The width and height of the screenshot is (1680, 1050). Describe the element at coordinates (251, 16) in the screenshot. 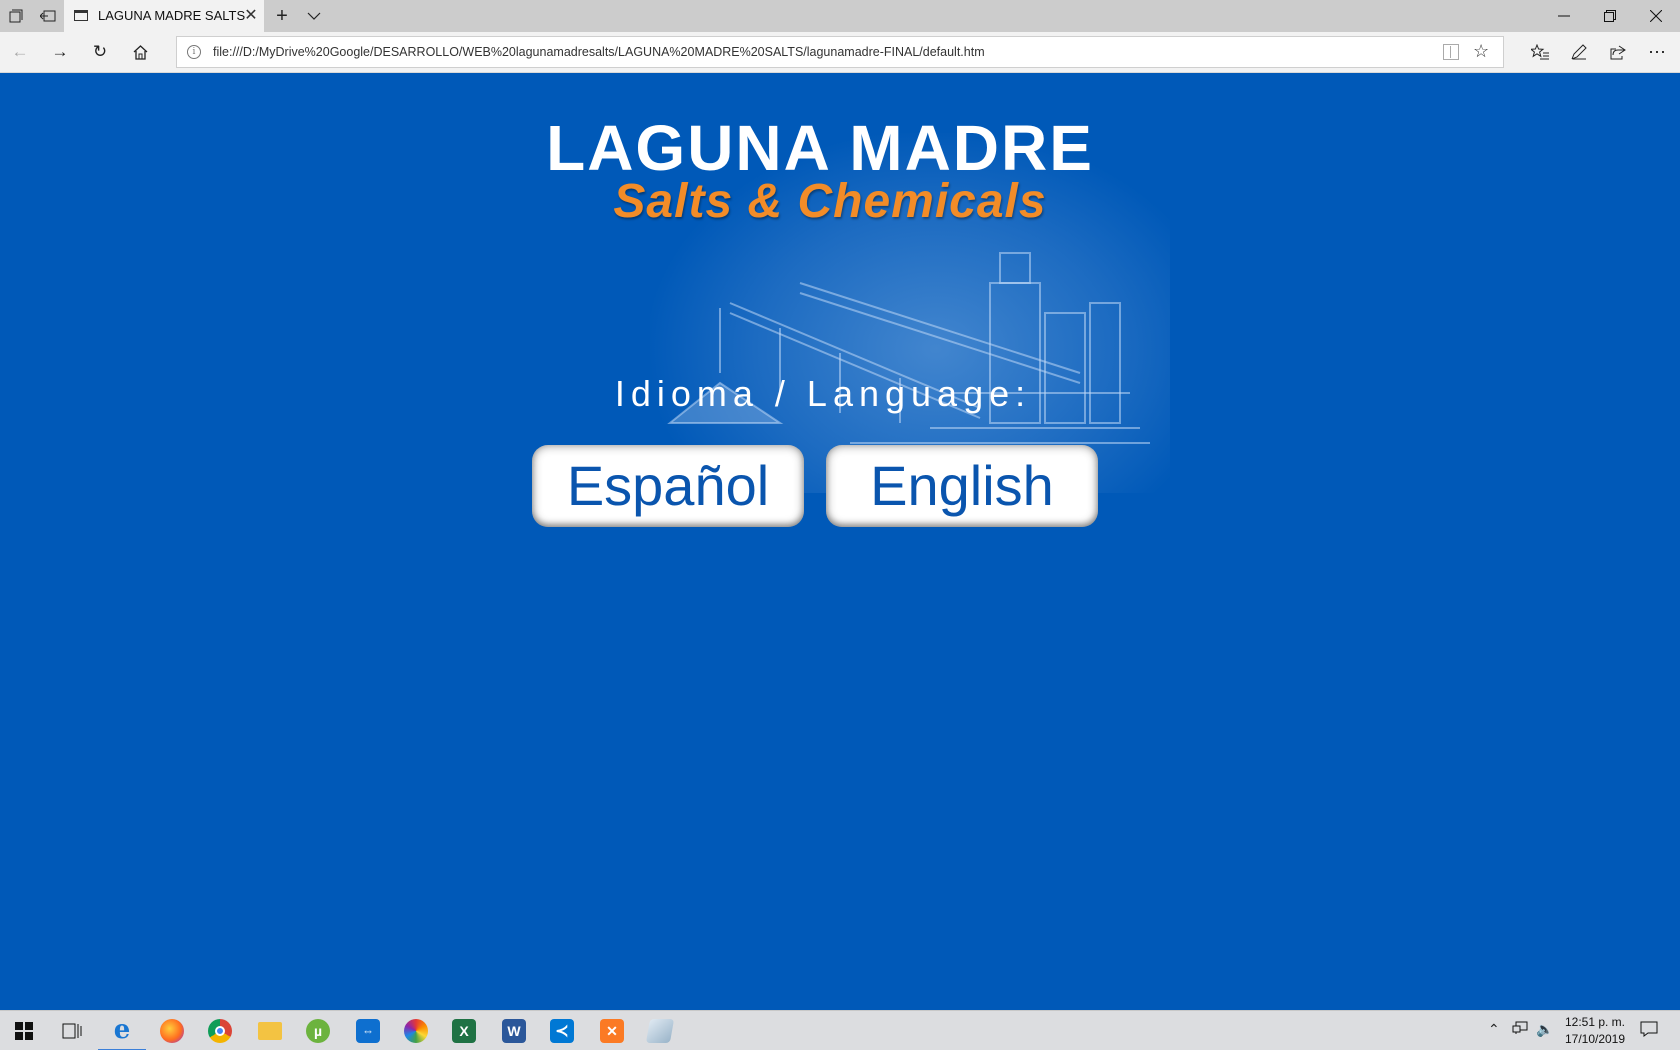

I see `close-icon: ✕` at that location.